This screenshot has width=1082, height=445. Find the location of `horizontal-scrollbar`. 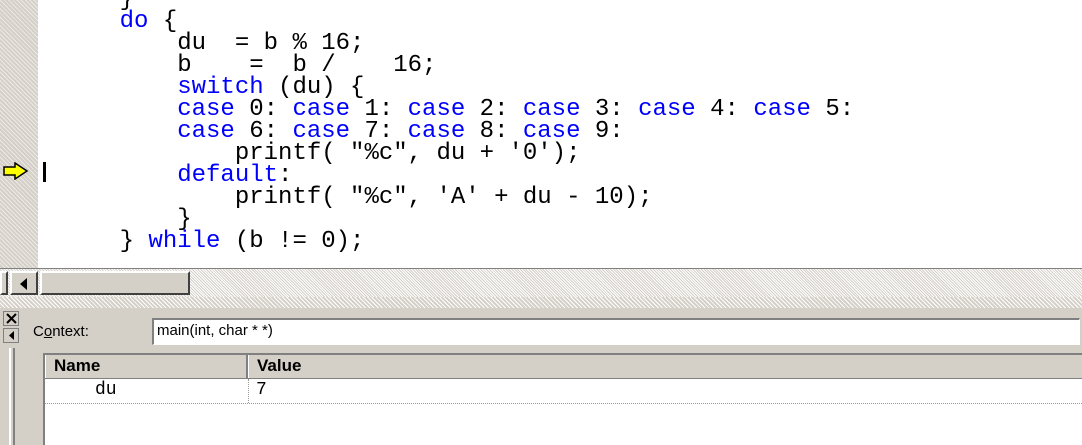

horizontal-scrollbar is located at coordinates (541, 282).